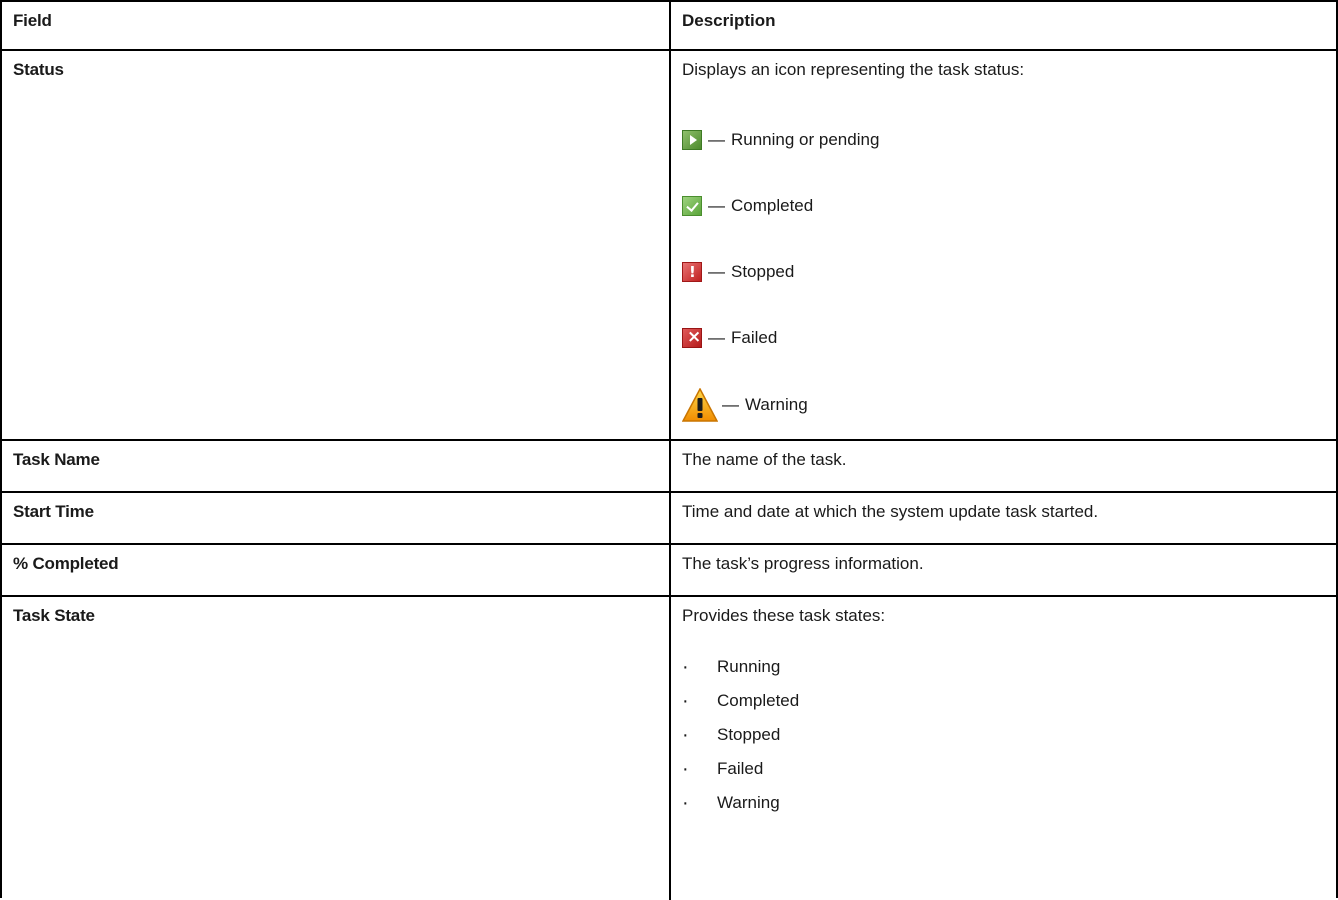 The width and height of the screenshot is (1338, 900). What do you see at coordinates (692, 272) in the screenshot?
I see `stopped-icon` at bounding box center [692, 272].